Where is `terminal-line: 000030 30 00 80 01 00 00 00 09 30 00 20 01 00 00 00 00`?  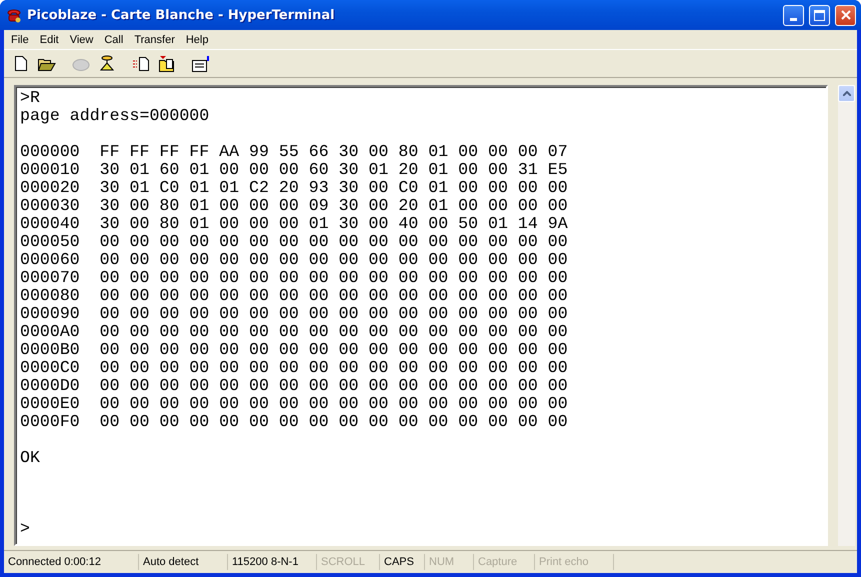 terminal-line: 000030 30 00 80 01 00 00 00 09 30 00 20 01 00 00 00 00 is located at coordinates (294, 206).